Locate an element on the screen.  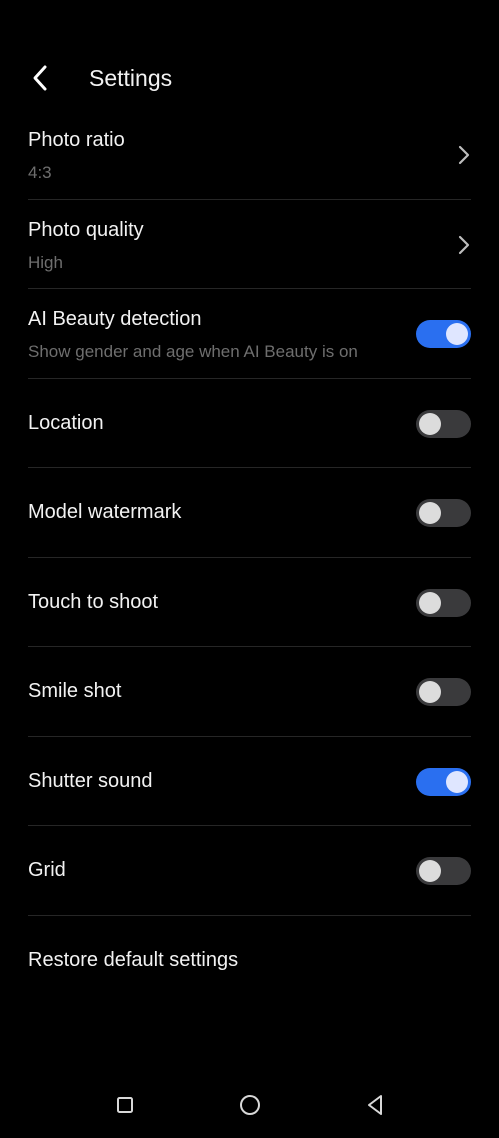
setting-label: Touch to shoot is located at coordinates (93, 601).